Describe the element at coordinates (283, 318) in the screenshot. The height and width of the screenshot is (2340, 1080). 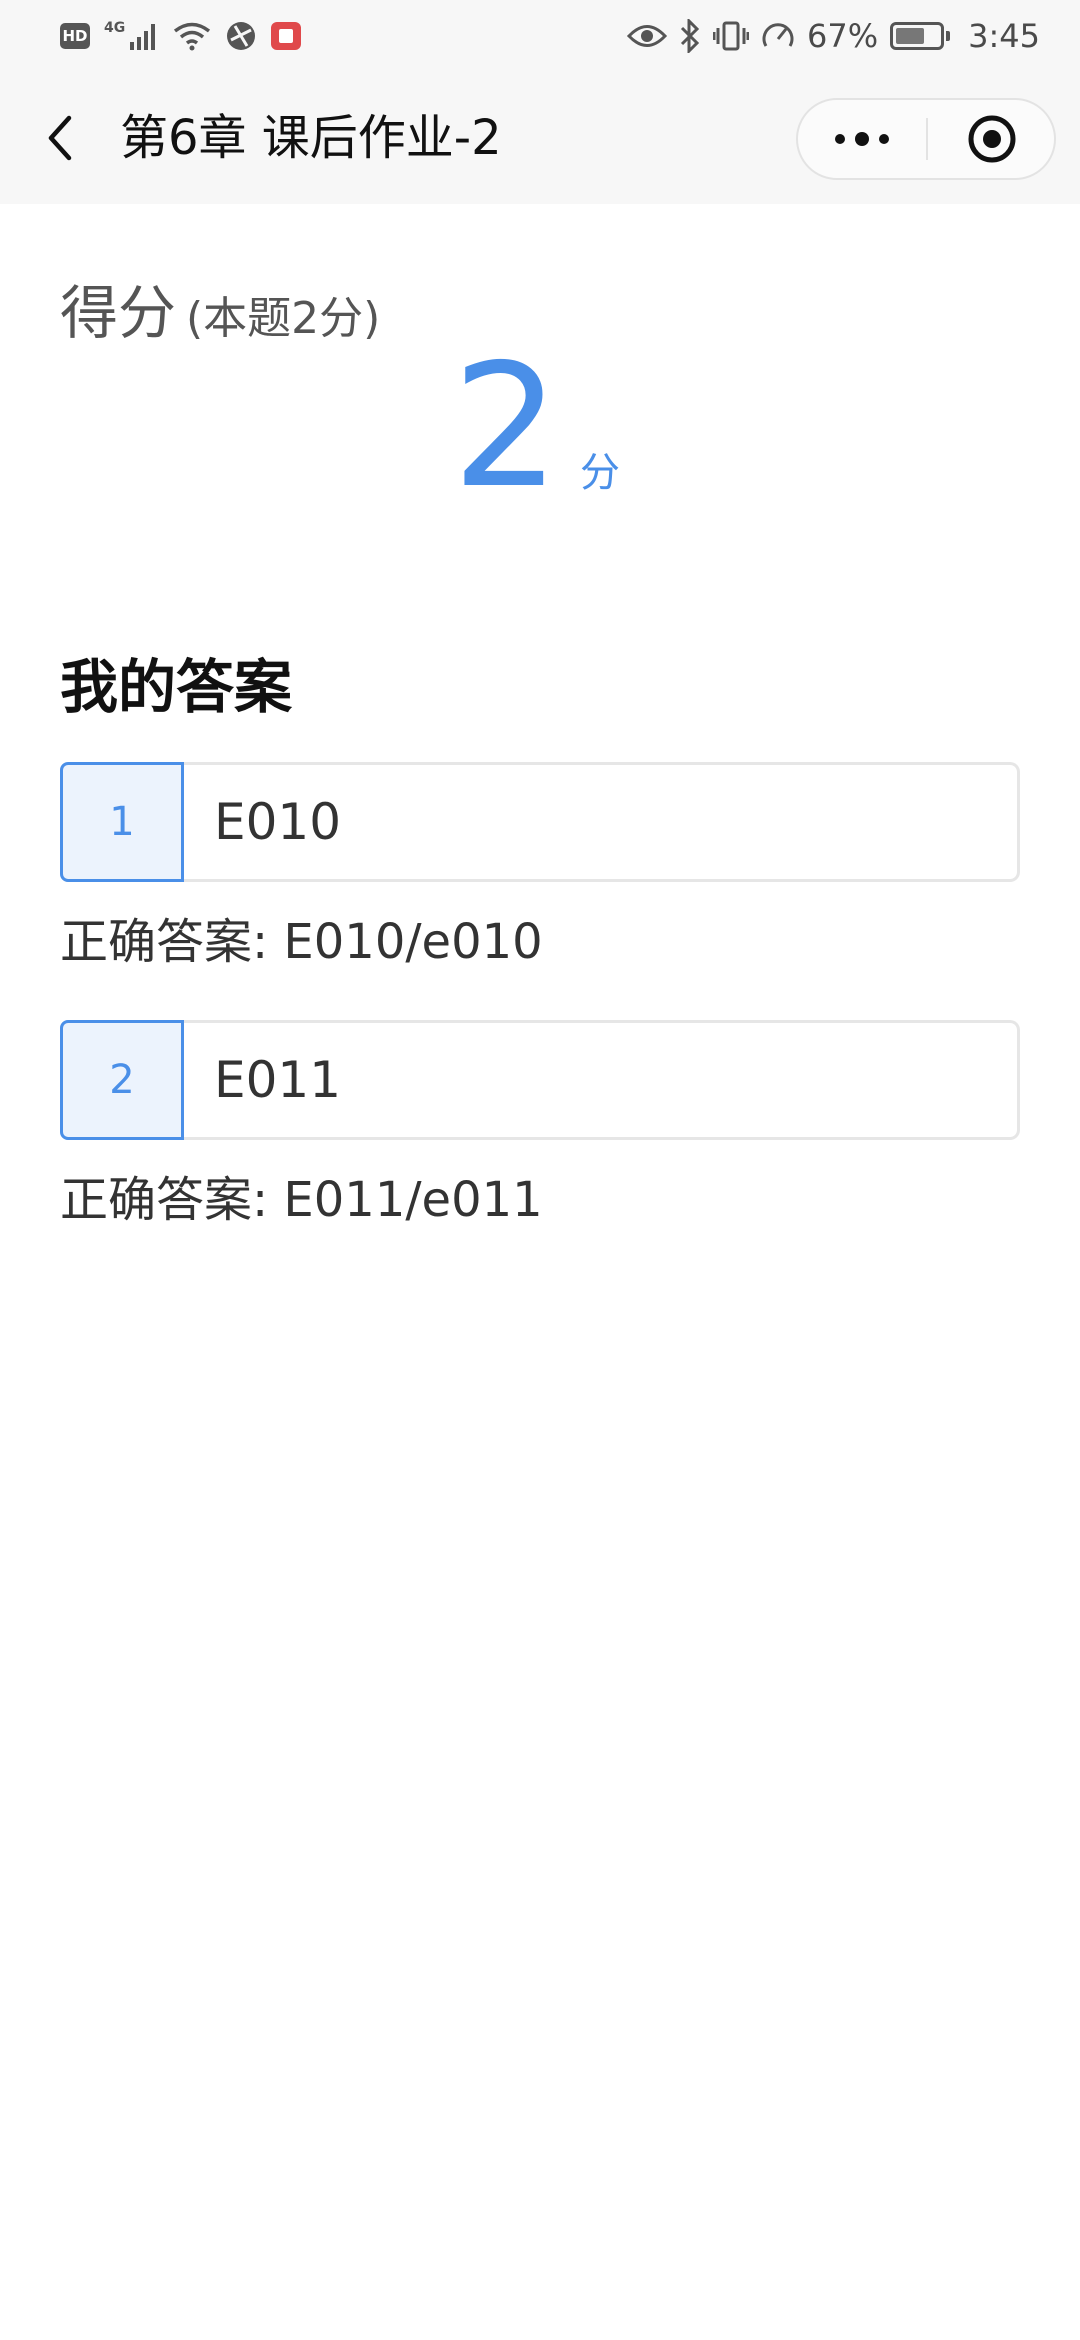
I see `score-note: (本题2分)` at that location.